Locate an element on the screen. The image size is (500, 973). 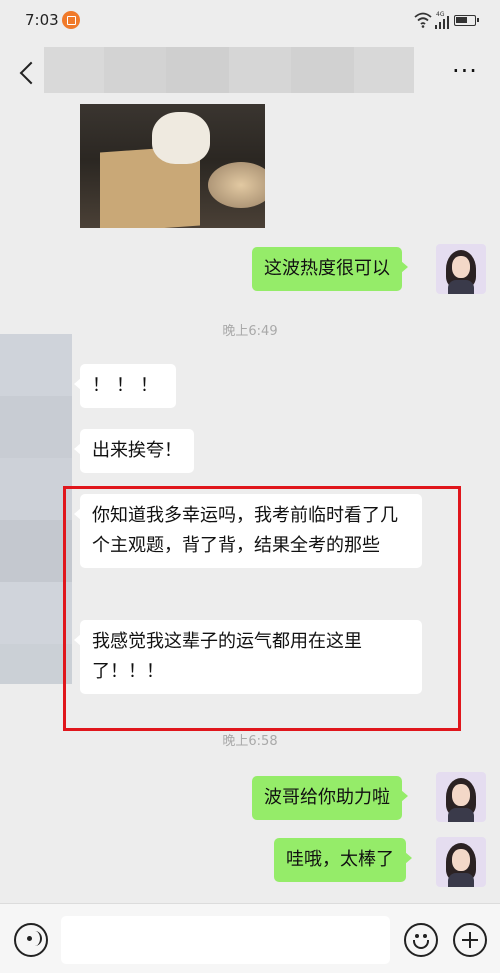
message-bubble-sent: 这波热度很可以 is located at coordinates (330, 269).